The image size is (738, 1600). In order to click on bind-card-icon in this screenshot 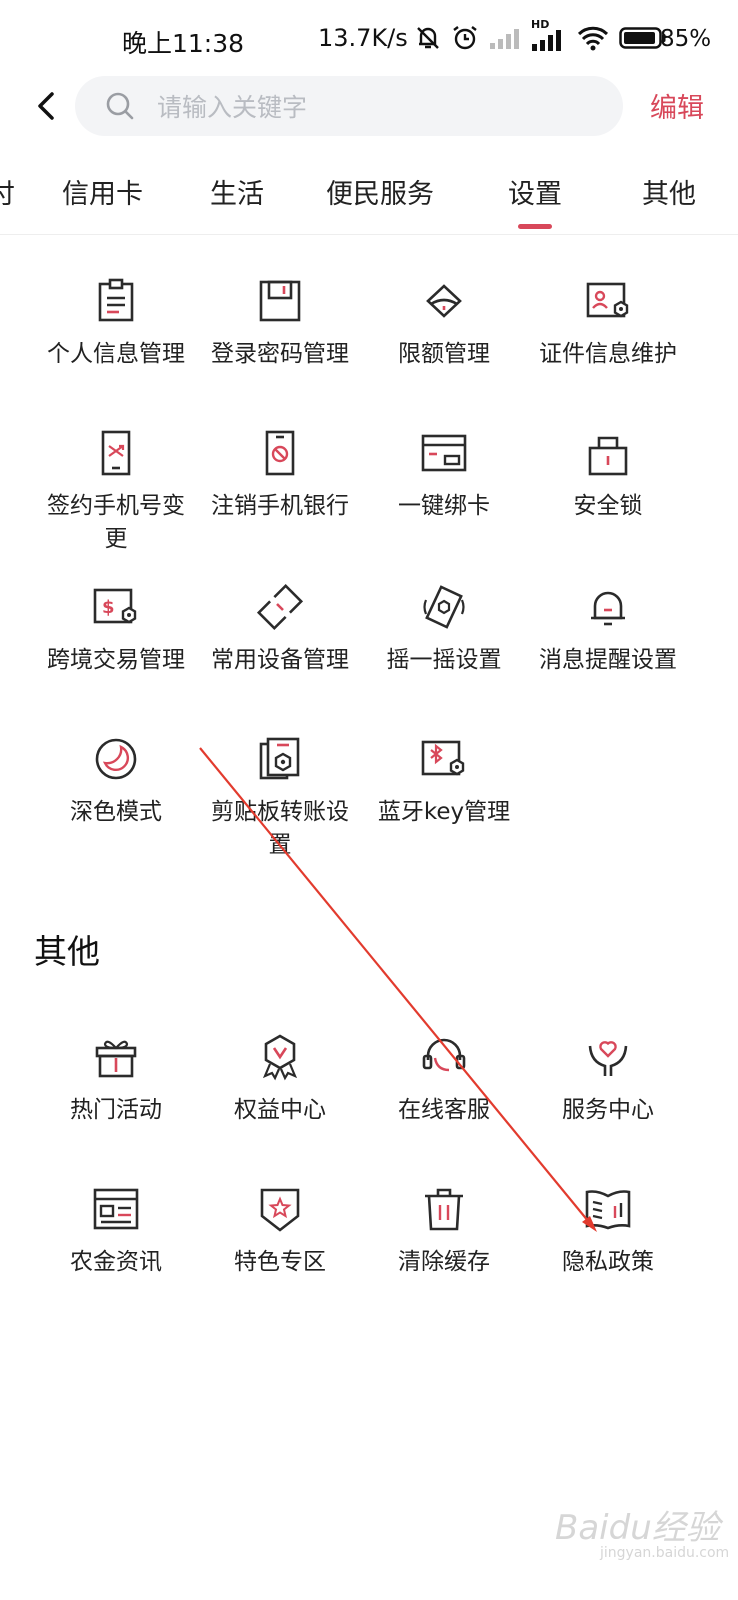, I will do `click(444, 453)`.